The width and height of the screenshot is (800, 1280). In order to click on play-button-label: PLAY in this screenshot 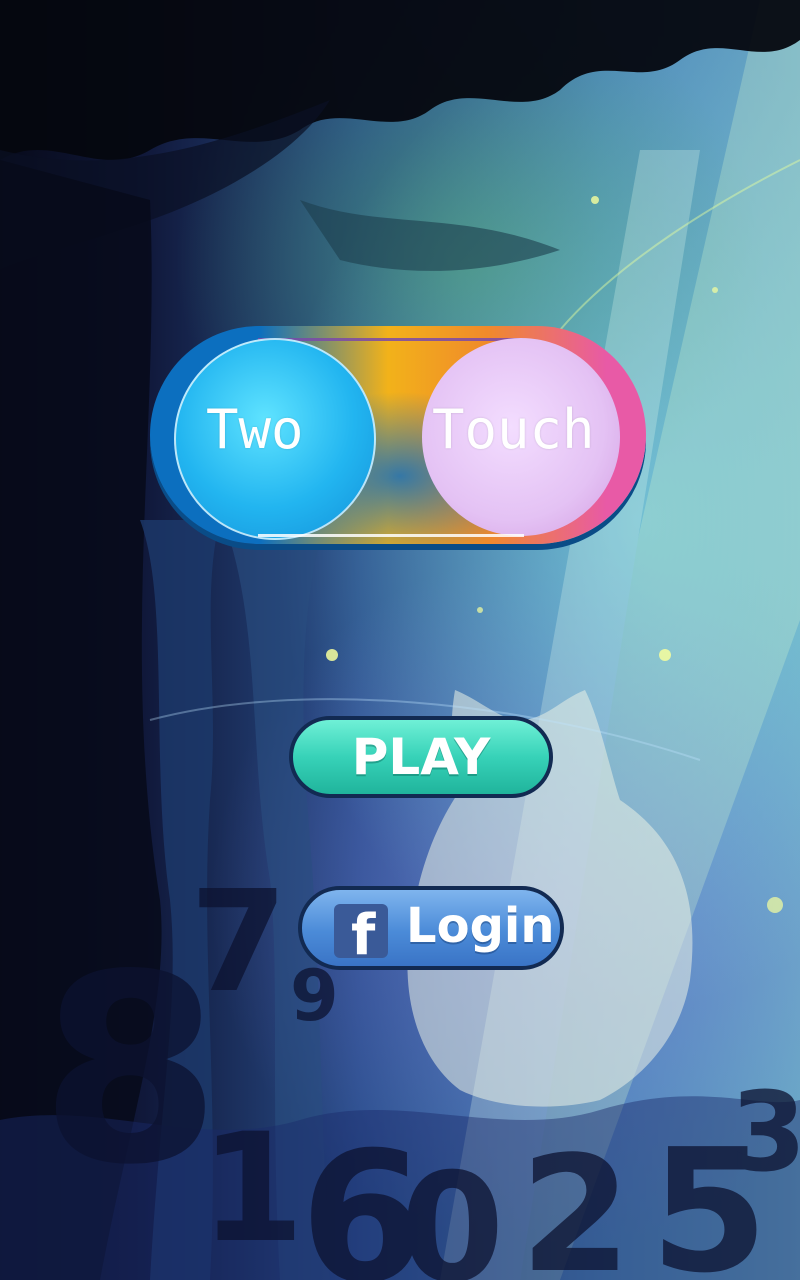, I will do `click(421, 757)`.